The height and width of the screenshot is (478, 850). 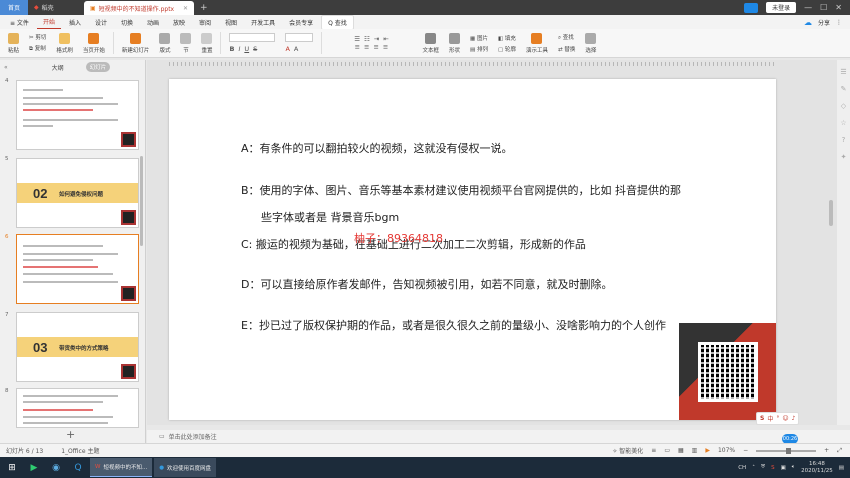 What do you see at coordinates (843, 72) in the screenshot?
I see `selection-pane-icon: ☰` at bounding box center [843, 72].